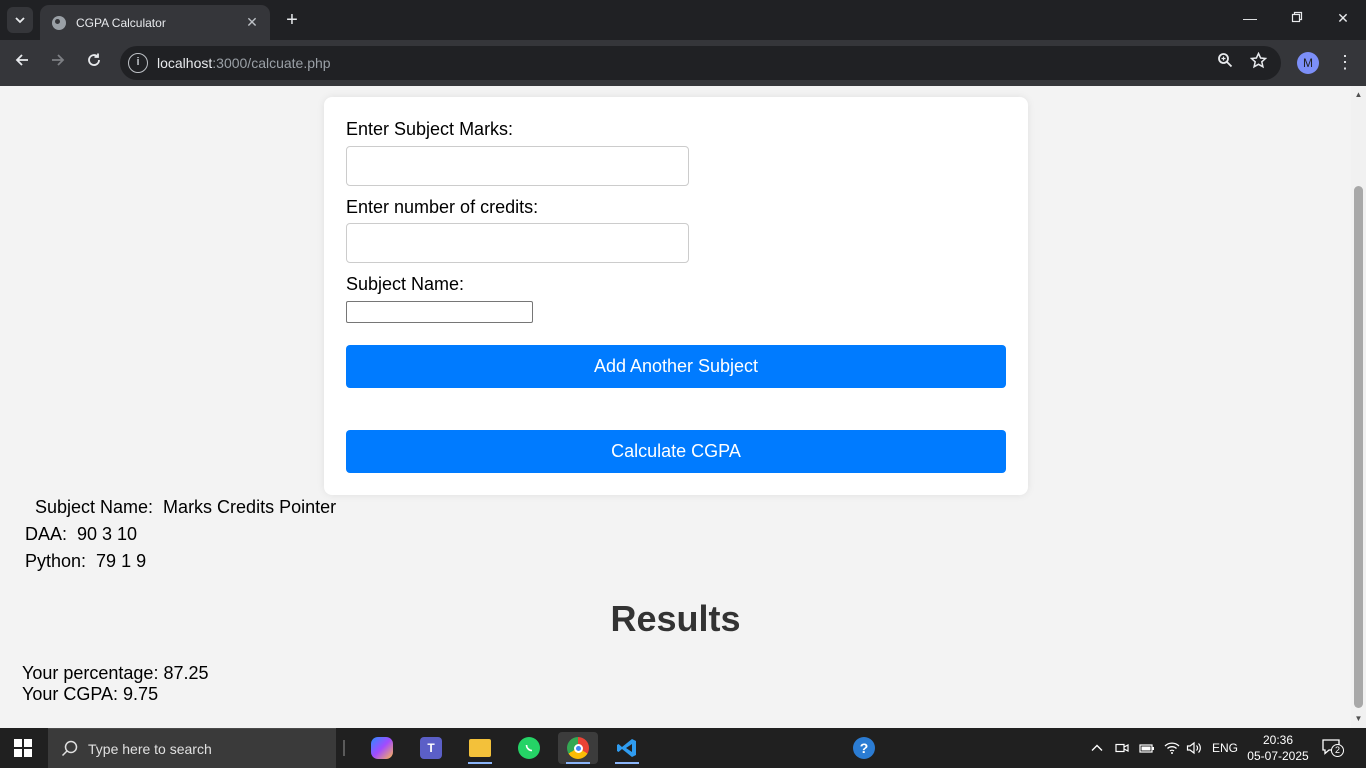  I want to click on chevron-down-icon, so click(20, 20).